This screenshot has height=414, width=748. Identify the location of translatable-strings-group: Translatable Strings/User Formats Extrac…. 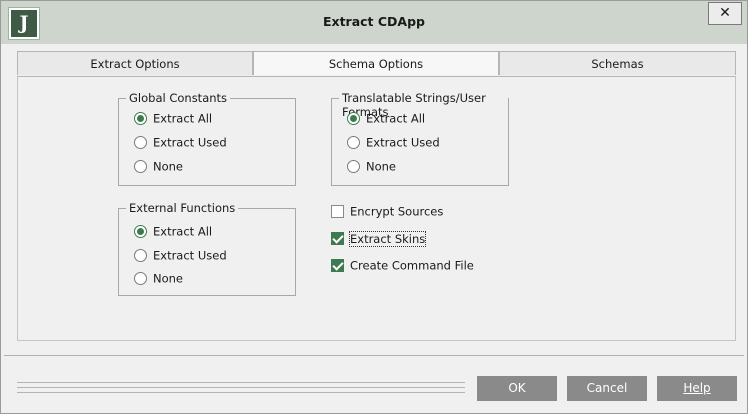
(420, 138).